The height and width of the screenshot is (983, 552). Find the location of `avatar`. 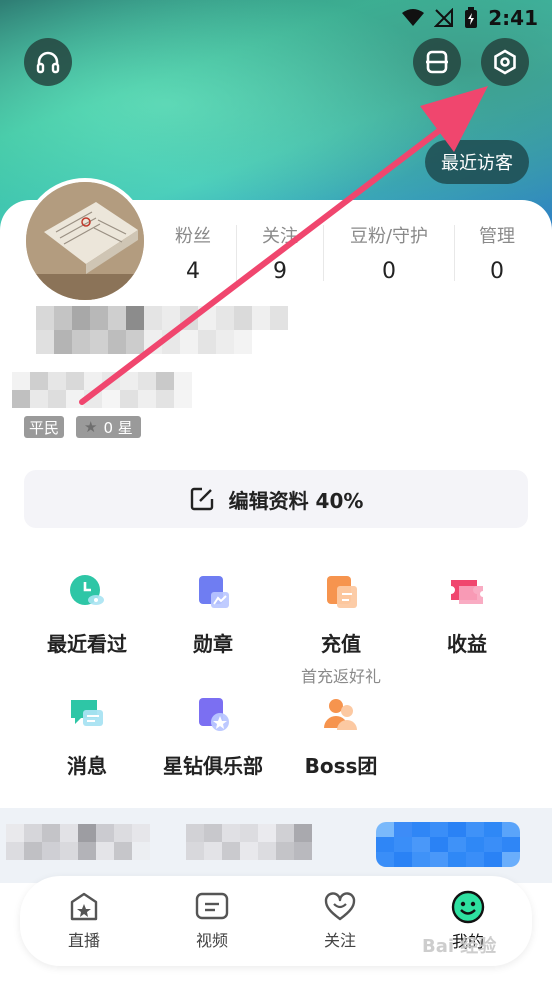

avatar is located at coordinates (85, 241).